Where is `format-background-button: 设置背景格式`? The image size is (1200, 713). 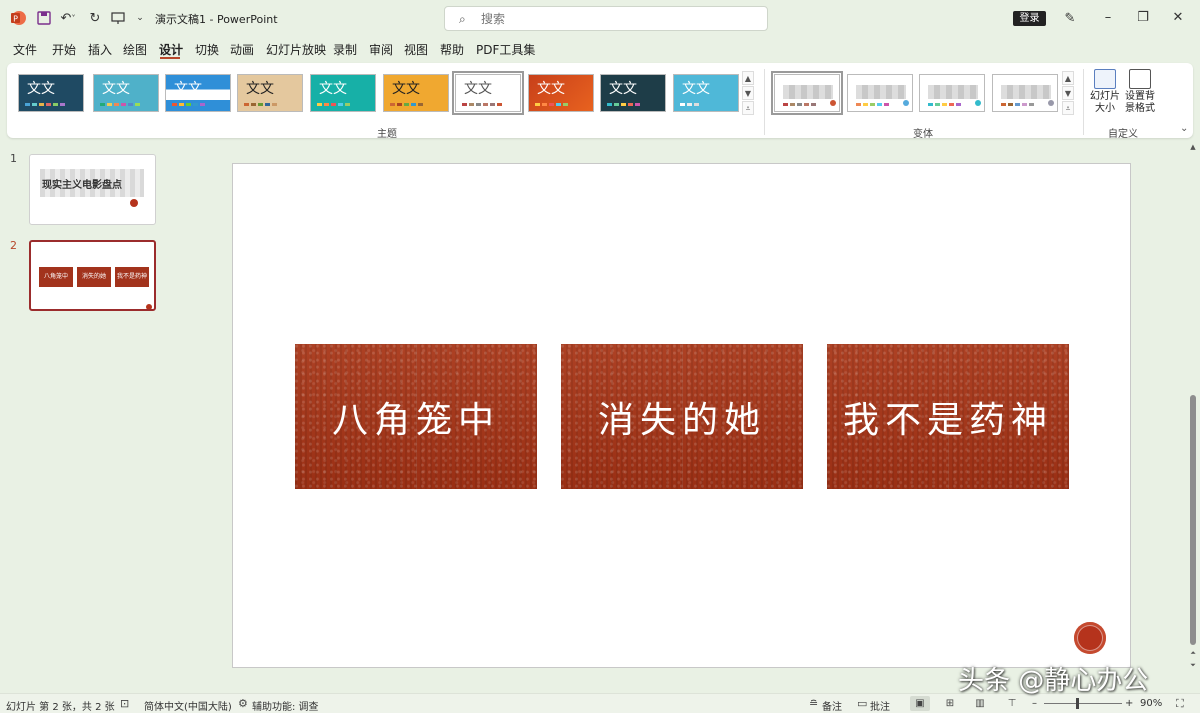 format-background-button: 设置背景格式 is located at coordinates (1140, 95).